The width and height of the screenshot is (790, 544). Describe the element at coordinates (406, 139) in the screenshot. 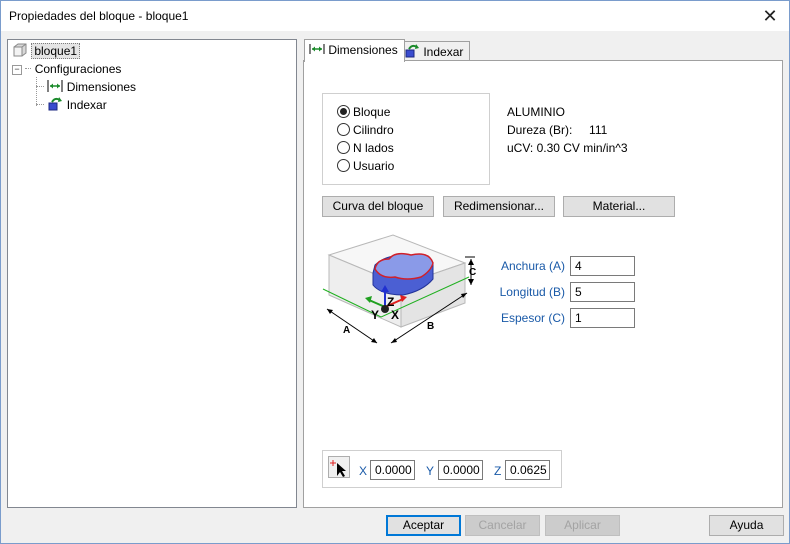

I see `shape-group: Bloque Cilindro N lados Usuario` at that location.